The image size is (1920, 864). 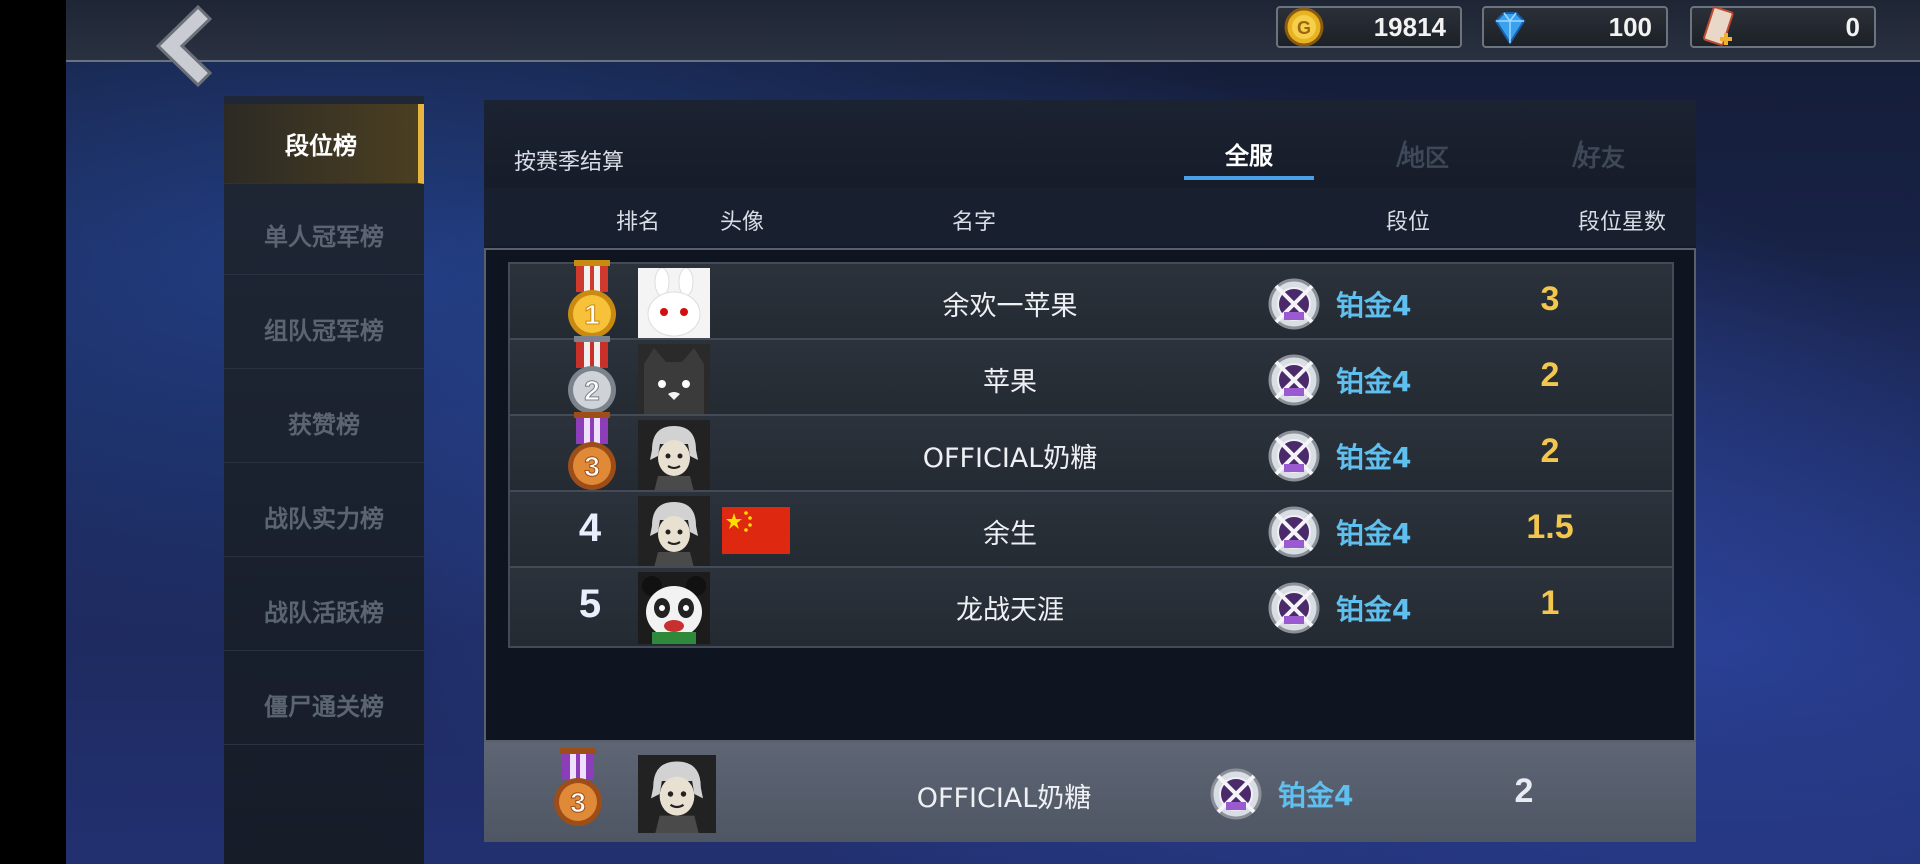 I want to click on tab-all-server: 全服, so click(x=1249, y=155).